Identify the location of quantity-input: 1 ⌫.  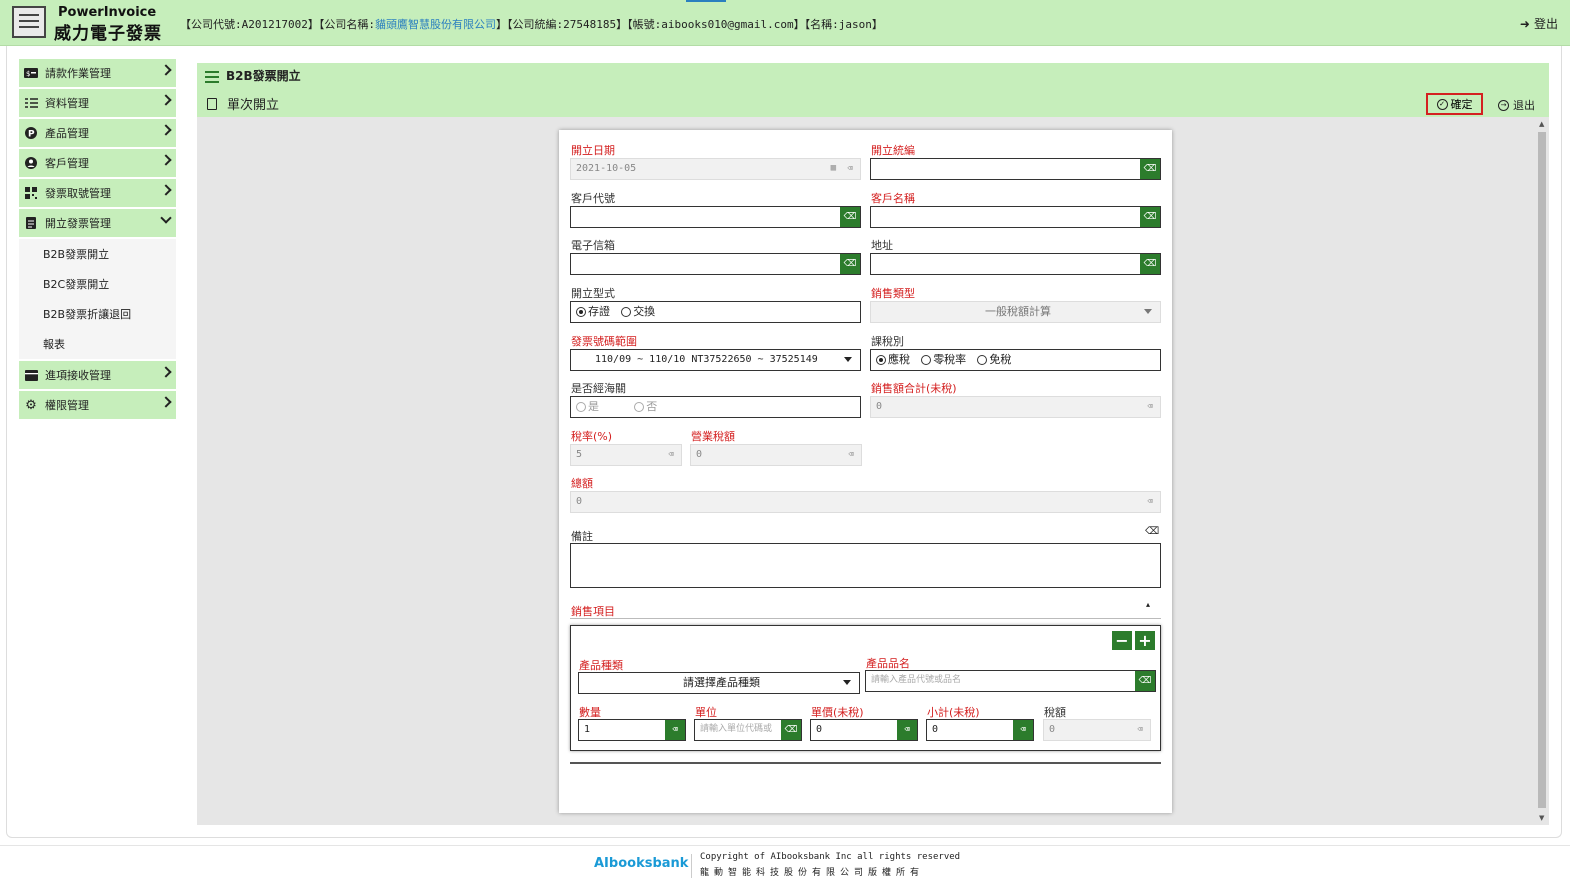
(632, 730).